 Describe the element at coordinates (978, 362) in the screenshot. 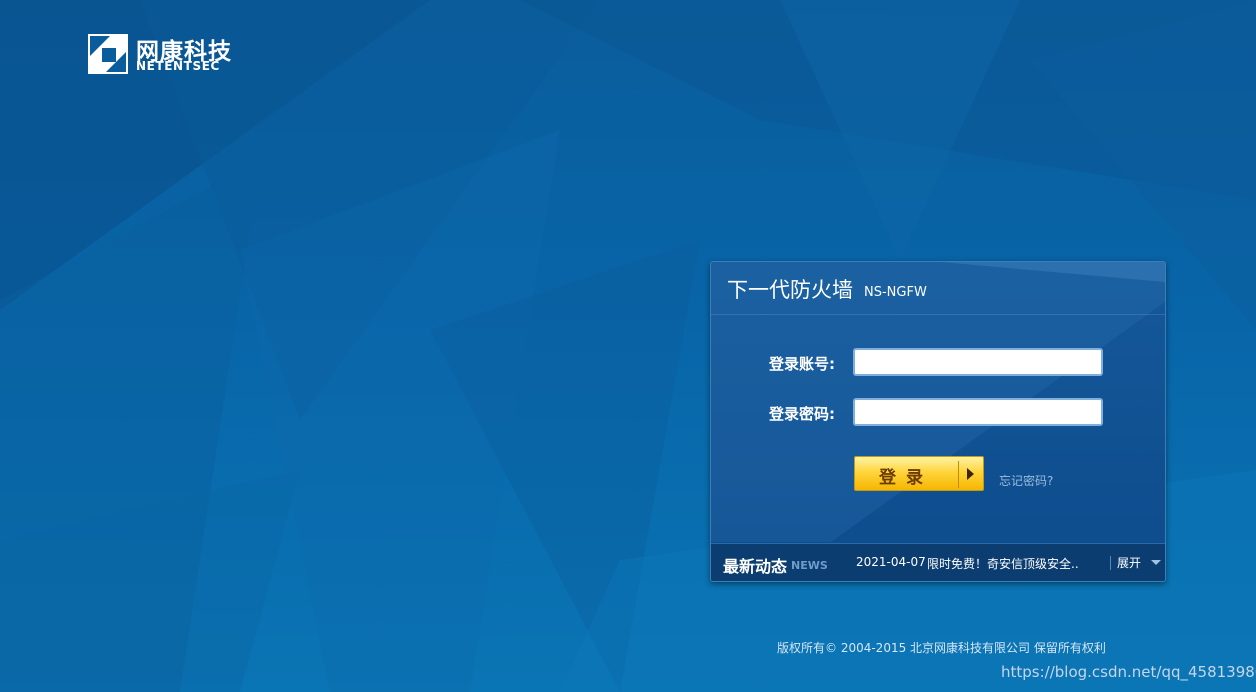

I see `account-input` at that location.